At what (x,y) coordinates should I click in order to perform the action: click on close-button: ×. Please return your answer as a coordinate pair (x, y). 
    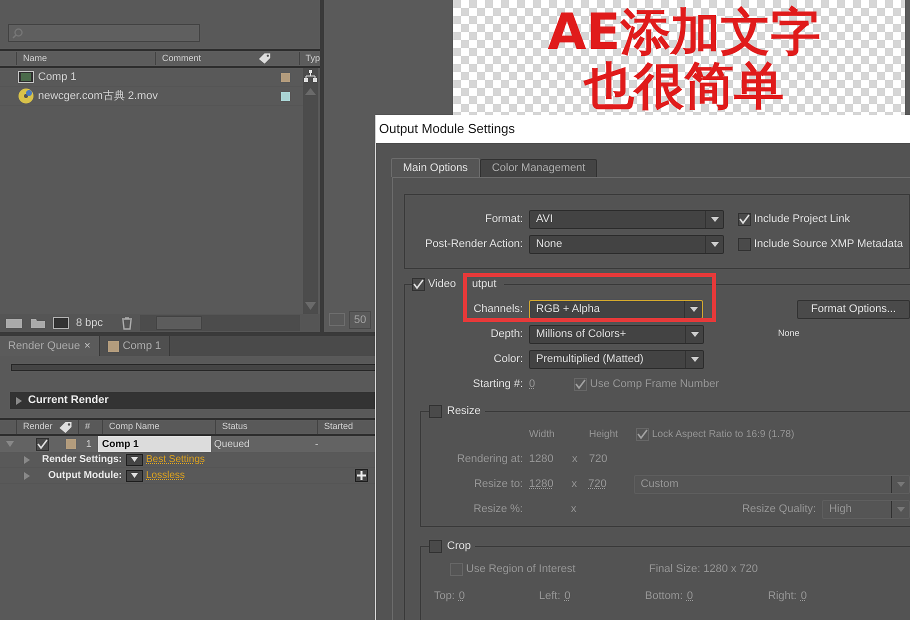
    Looking at the image, I should click on (87, 346).